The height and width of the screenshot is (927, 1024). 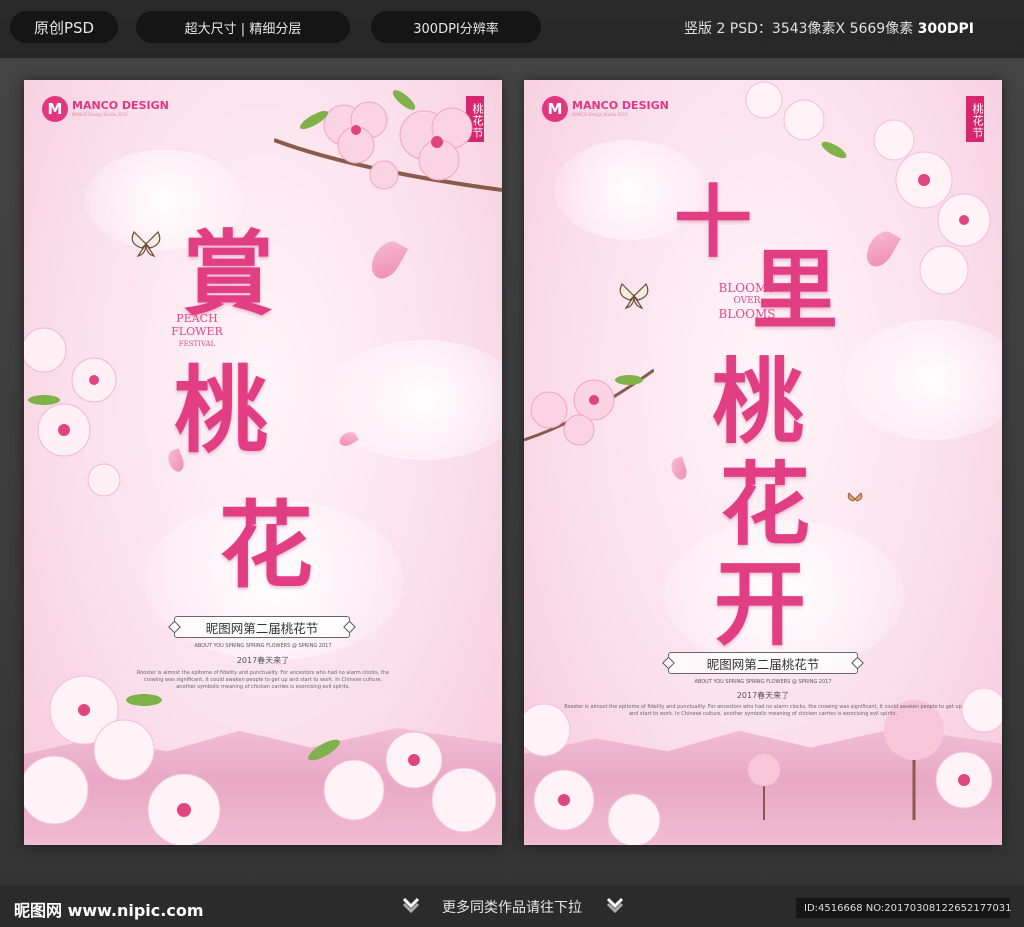 What do you see at coordinates (221, 411) in the screenshot?
I see `title-char: 桃` at bounding box center [221, 411].